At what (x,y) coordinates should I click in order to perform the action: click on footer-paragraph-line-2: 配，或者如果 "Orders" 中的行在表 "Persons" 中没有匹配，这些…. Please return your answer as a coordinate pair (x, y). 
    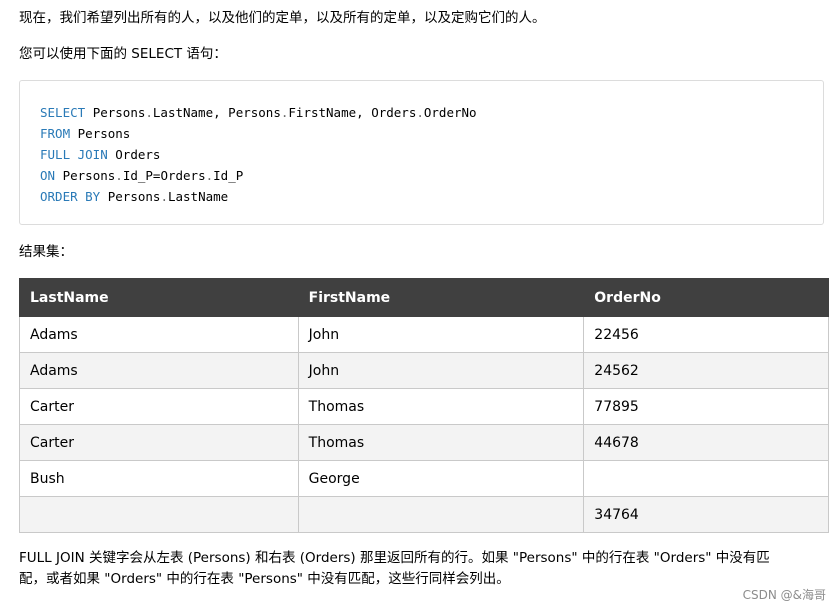
    Looking at the image, I should click on (264, 579).